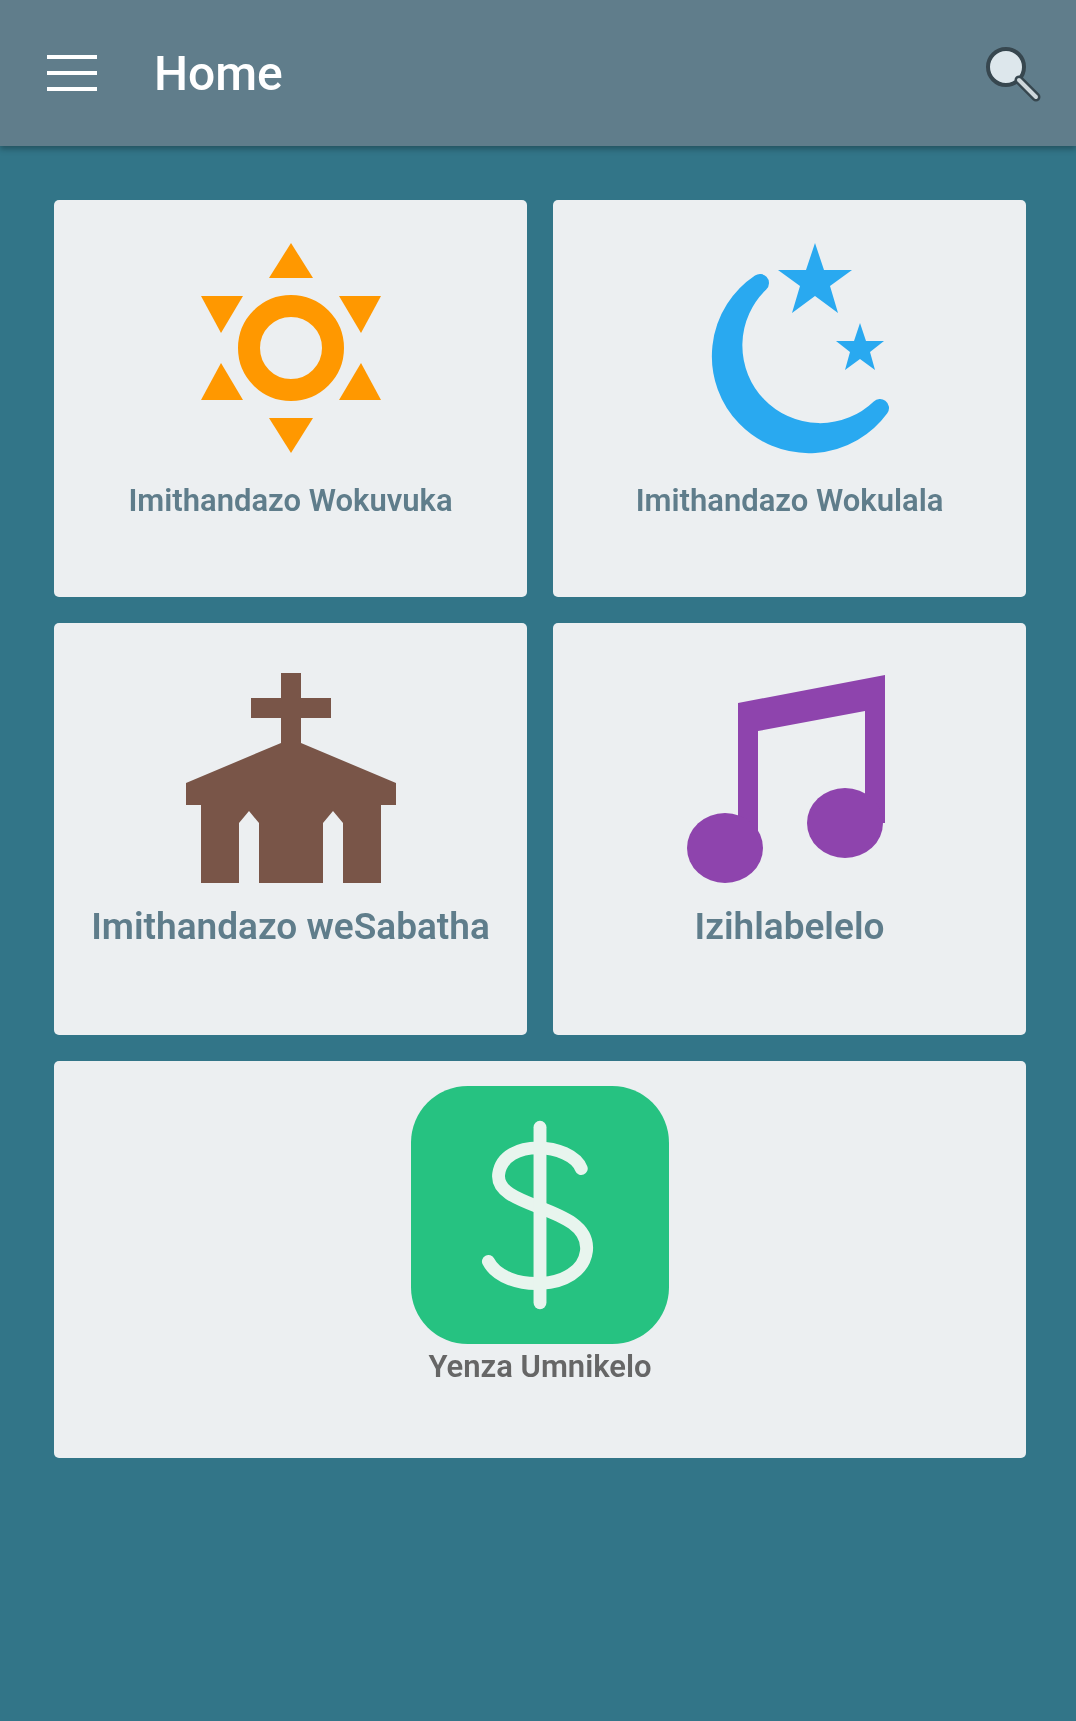 The width and height of the screenshot is (1076, 1721). Describe the element at coordinates (540, 1366) in the screenshot. I see `tile-label: Yenza Umnikelo` at that location.